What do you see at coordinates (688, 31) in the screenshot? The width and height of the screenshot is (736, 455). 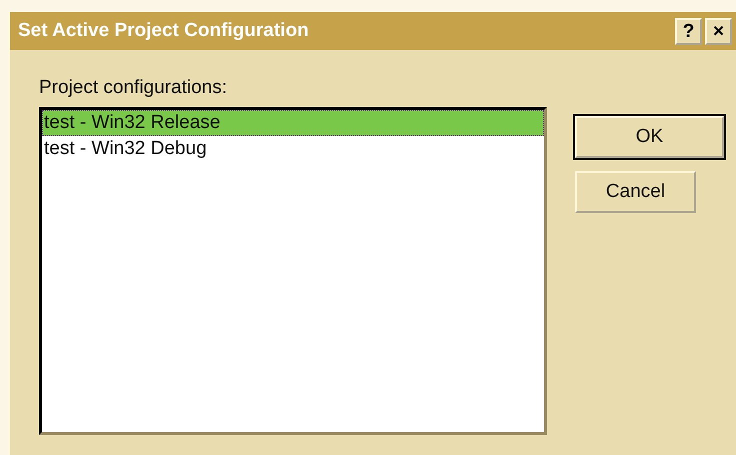 I see `help-button: ?` at bounding box center [688, 31].